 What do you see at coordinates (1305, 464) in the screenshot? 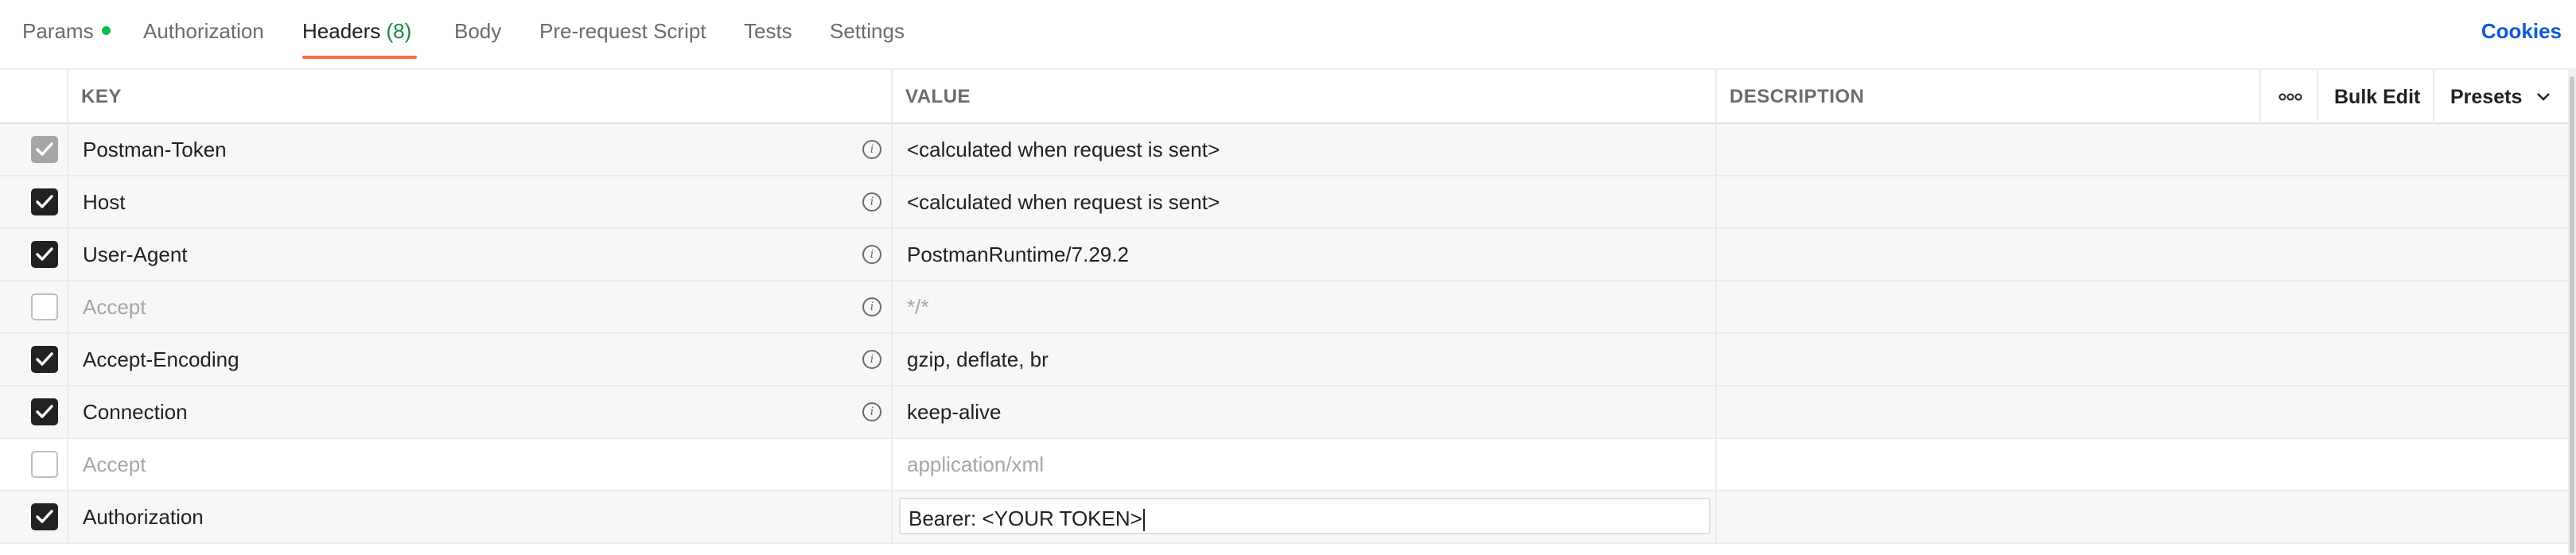
I see `row-value-cell: application/xml` at bounding box center [1305, 464].